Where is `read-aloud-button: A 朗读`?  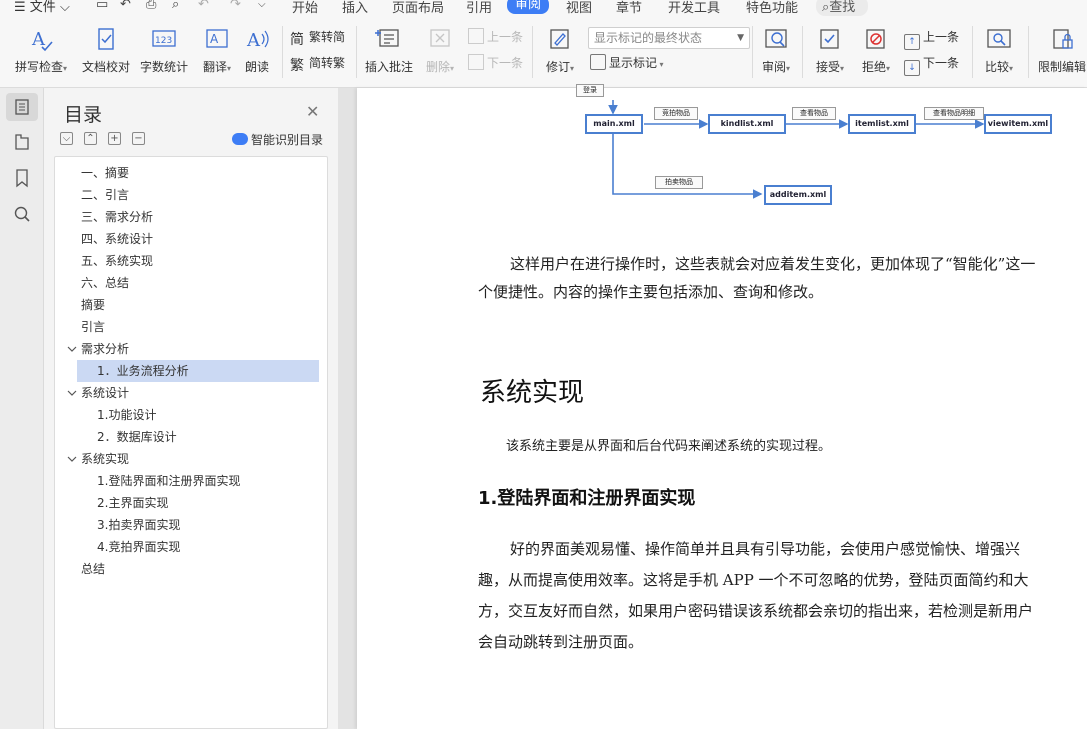
read-aloud-button: A 朗读 is located at coordinates (257, 50).